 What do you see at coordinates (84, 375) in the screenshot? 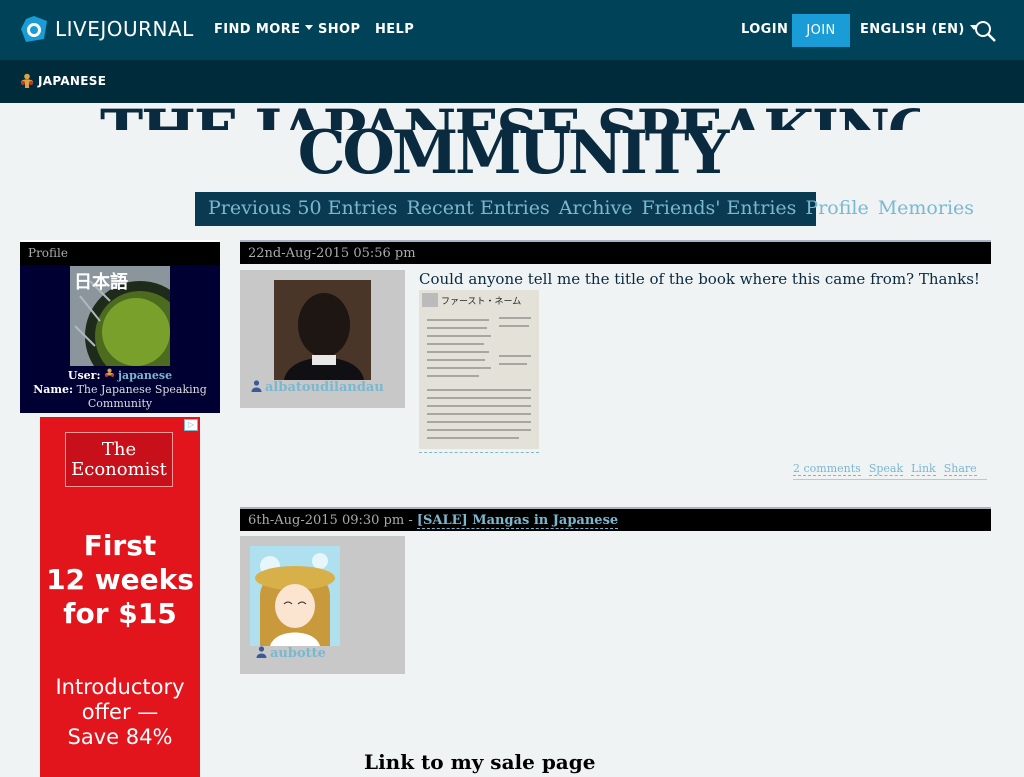
I see `user-label: User:` at bounding box center [84, 375].